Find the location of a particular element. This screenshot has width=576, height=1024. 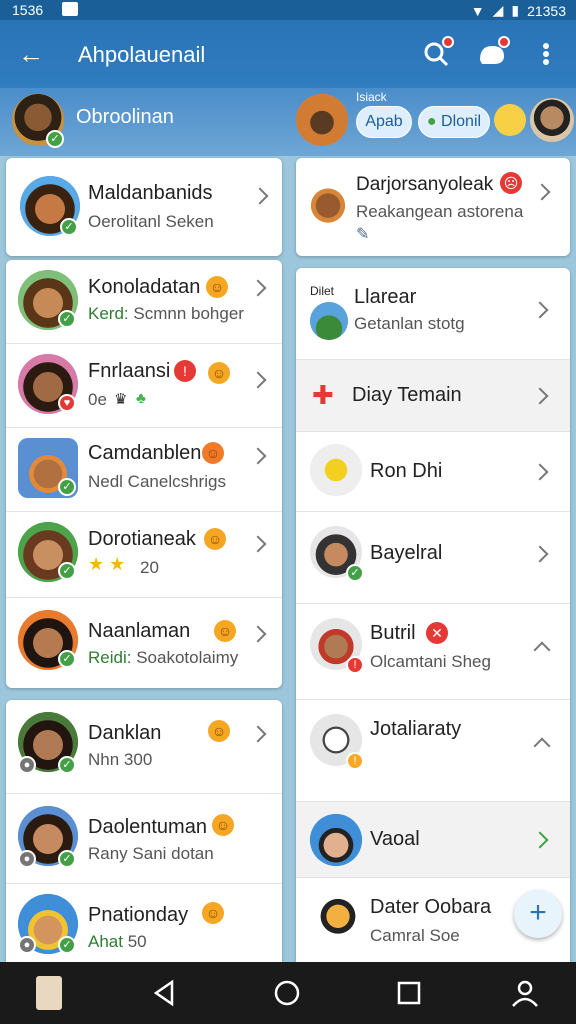

contact-sub: Nedl Canelcshrigs is located at coordinates (157, 481).